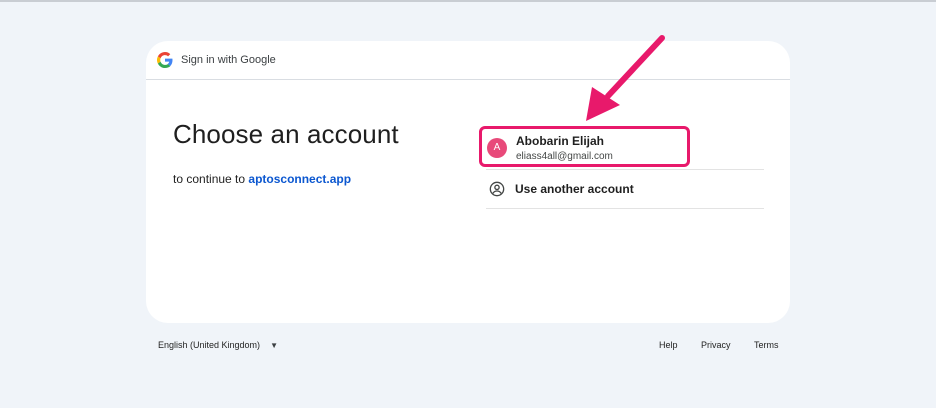 The height and width of the screenshot is (408, 936). What do you see at coordinates (299, 179) in the screenshot?
I see `app-link: aptosconnect.app` at bounding box center [299, 179].